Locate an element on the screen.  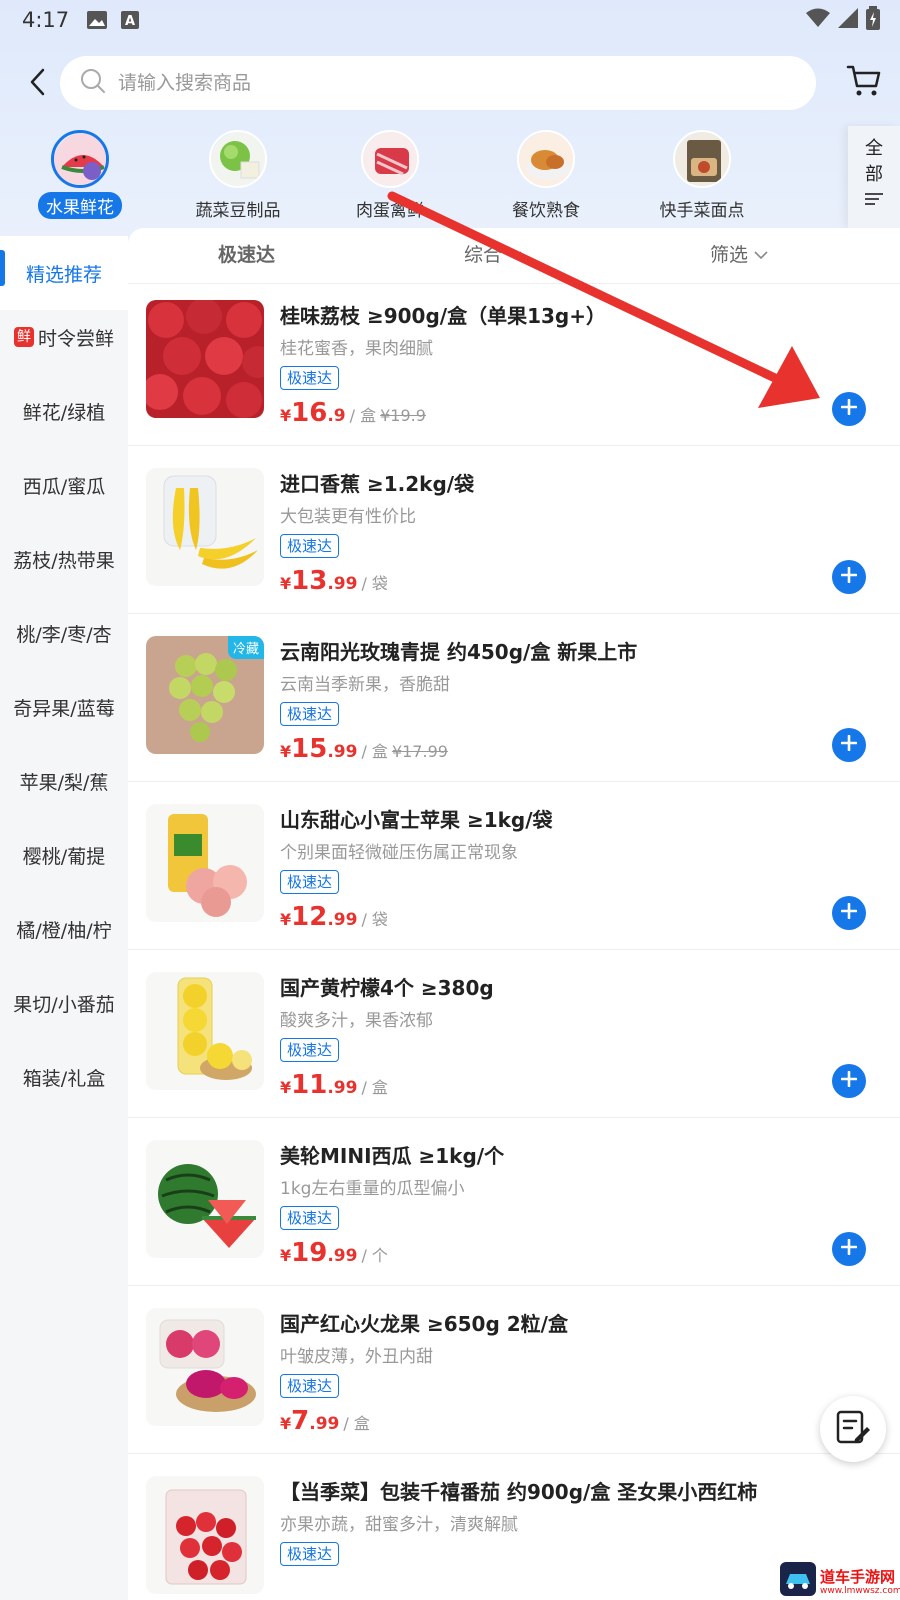
chevron-left-icon is located at coordinates (38, 84).